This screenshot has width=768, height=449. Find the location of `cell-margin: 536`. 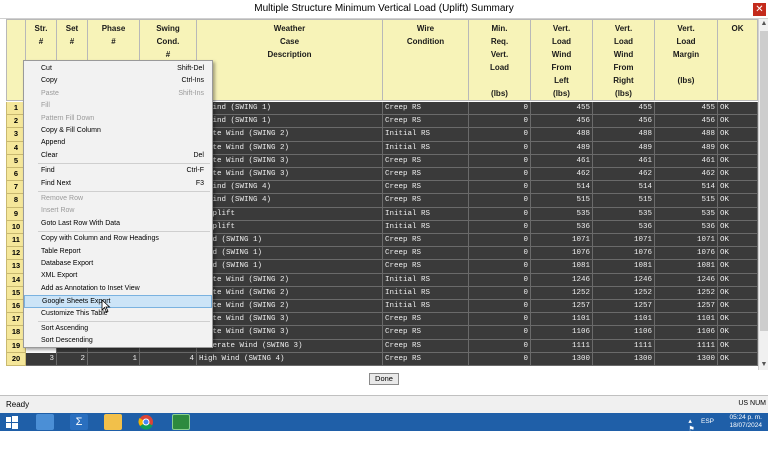

cell-margin: 536 is located at coordinates (686, 227).